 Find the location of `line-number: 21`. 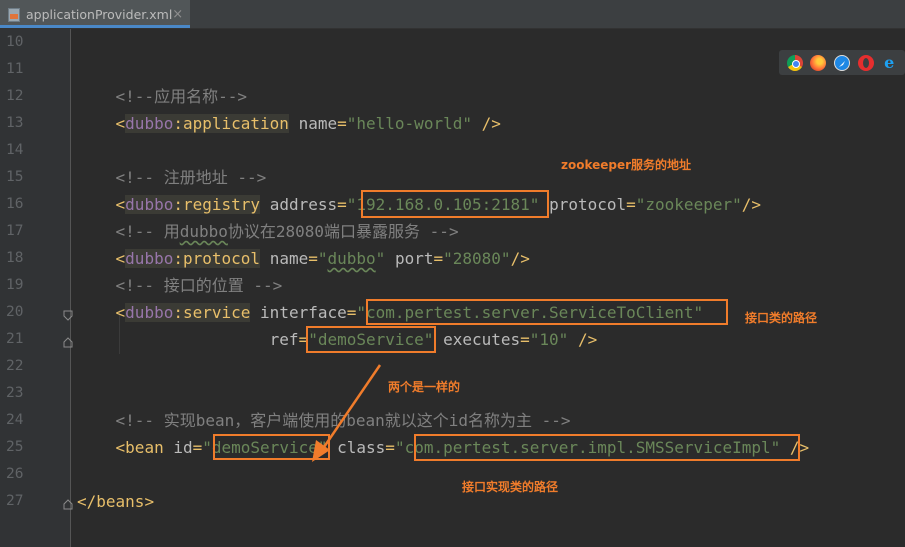

line-number: 21 is located at coordinates (15, 339).